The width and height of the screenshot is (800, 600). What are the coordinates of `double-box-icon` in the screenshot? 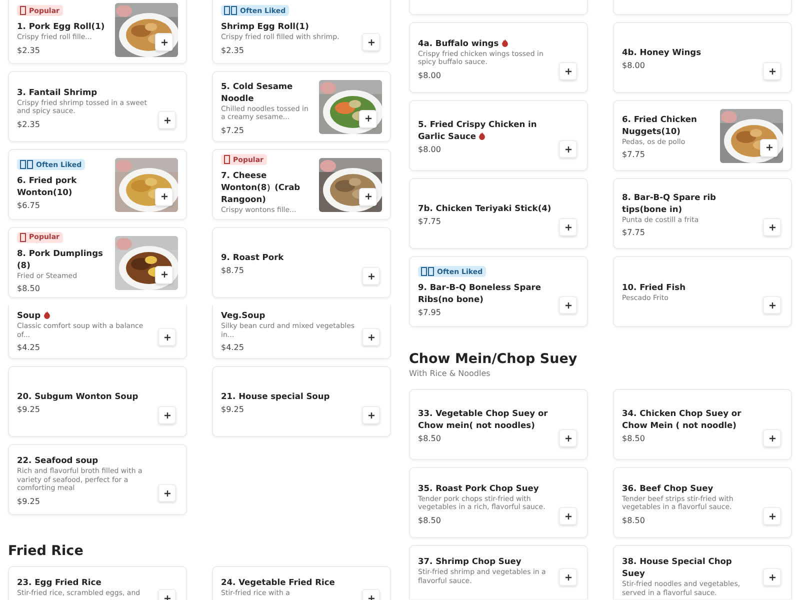 It's located at (26, 164).